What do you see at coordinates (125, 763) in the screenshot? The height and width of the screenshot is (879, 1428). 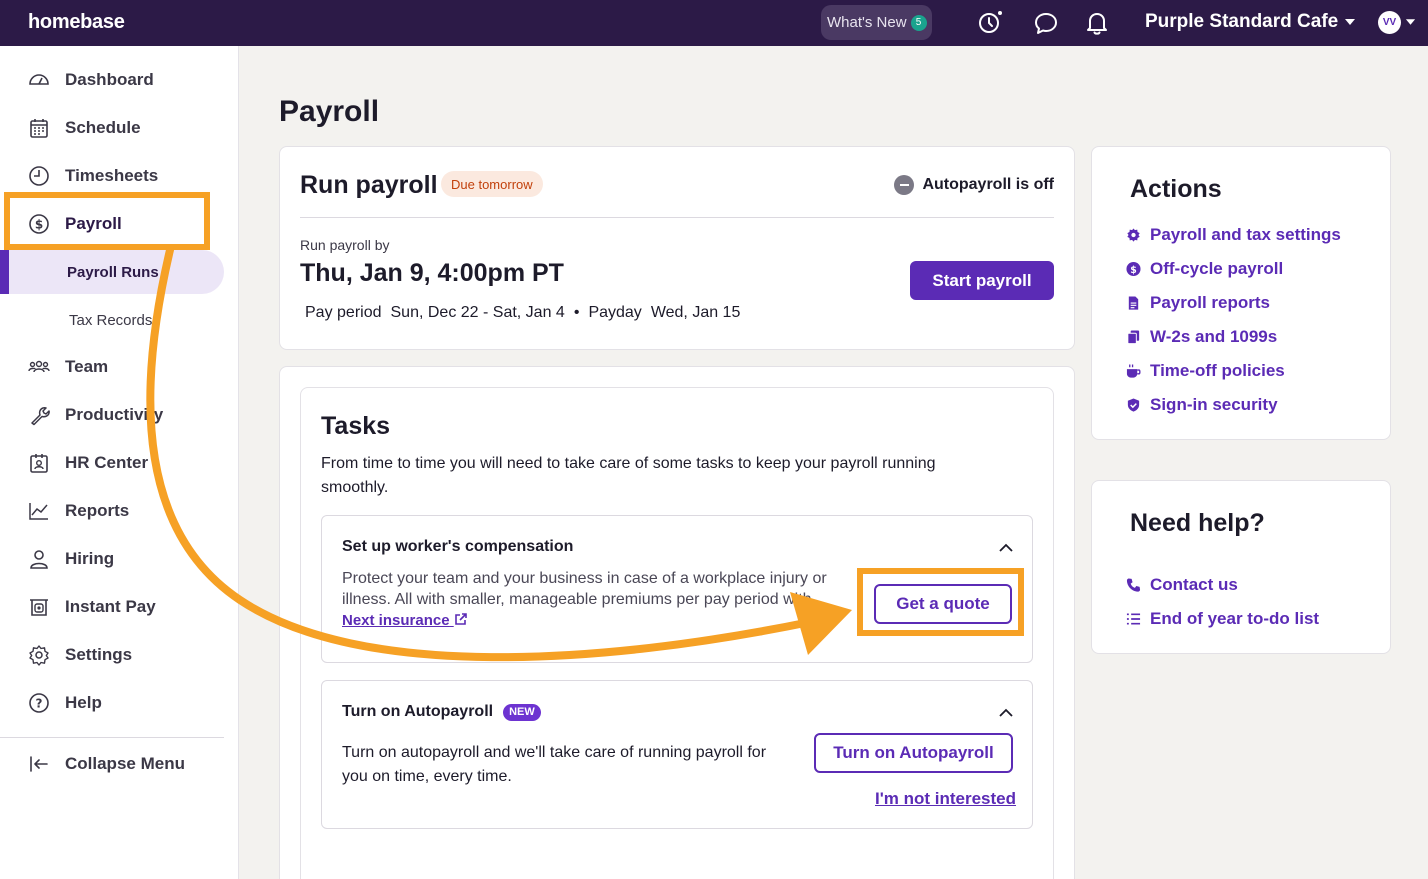 I see `collapse-menu-label: Collapse Menu` at bounding box center [125, 763].